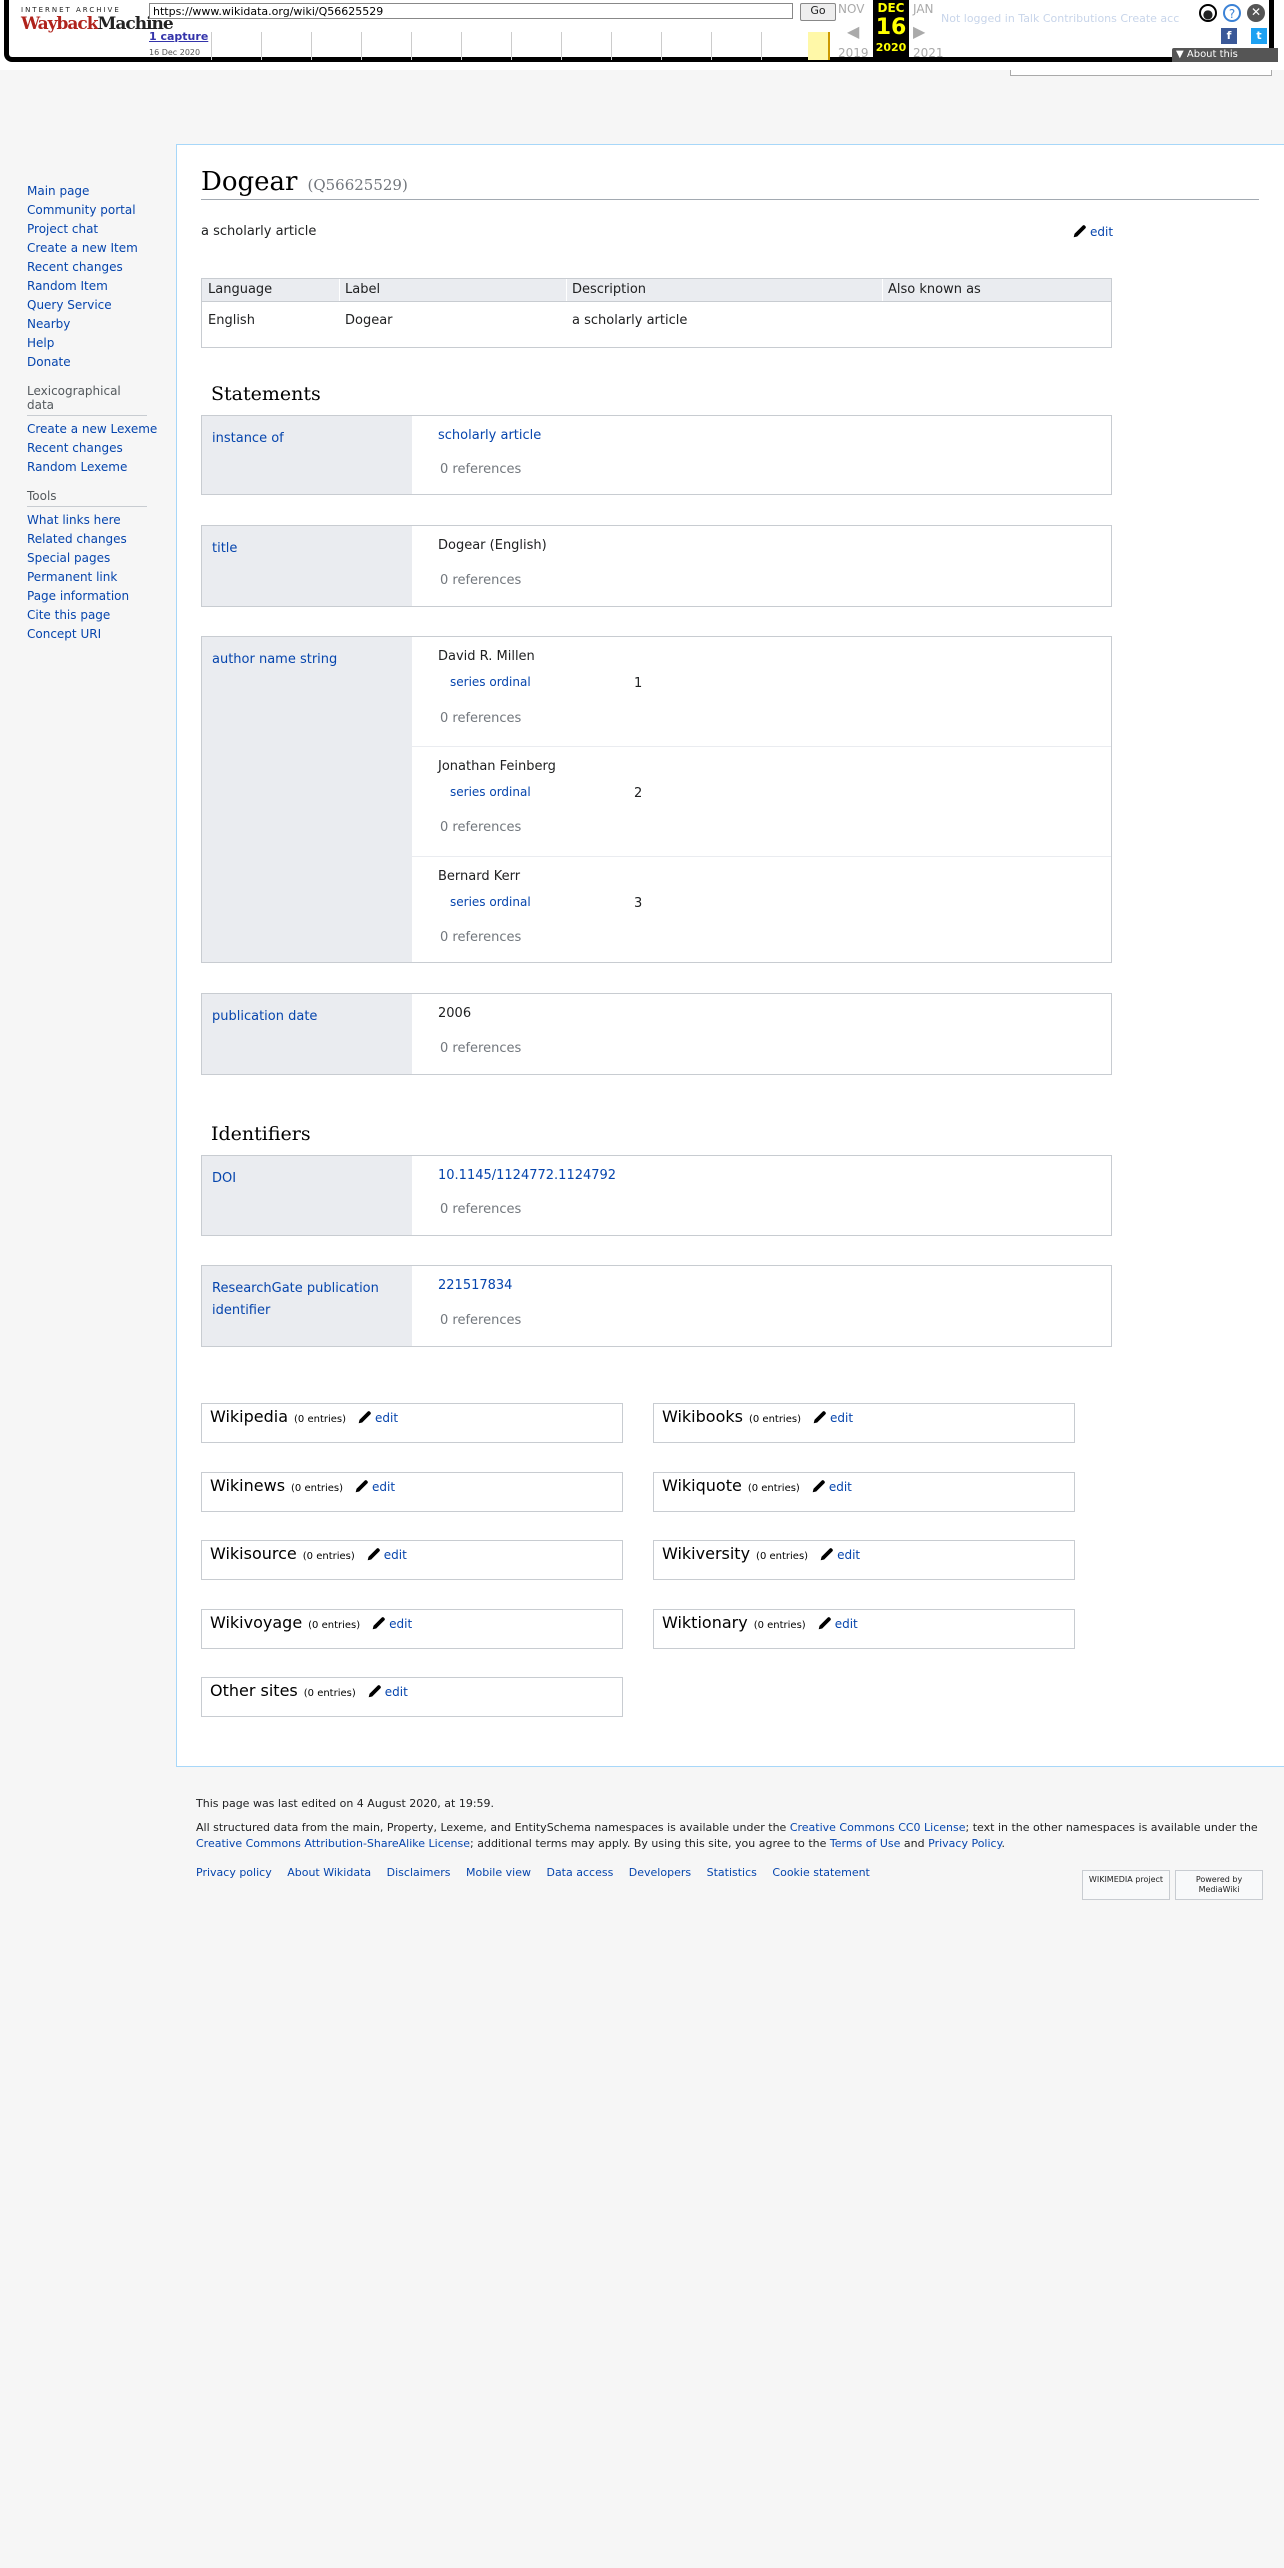 Image resolution: width=1284 pixels, height=2568 pixels. I want to click on wayback-prev-arrow-icon: ◀, so click(853, 31).